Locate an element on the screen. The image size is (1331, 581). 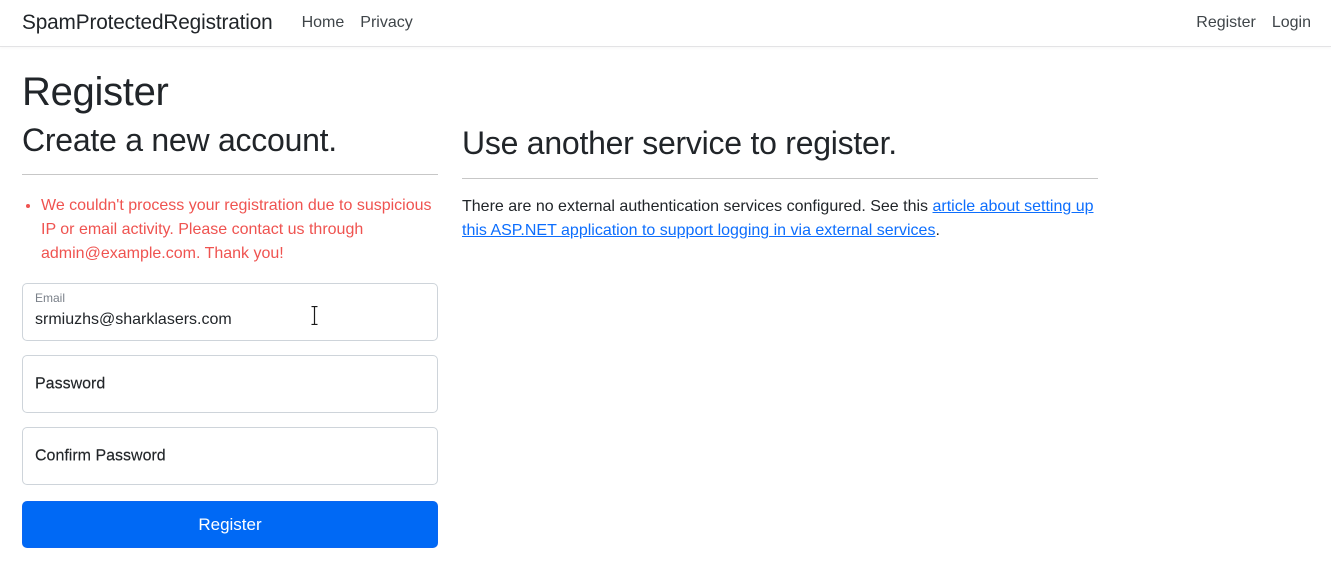
external-services-divider is located at coordinates (780, 179).